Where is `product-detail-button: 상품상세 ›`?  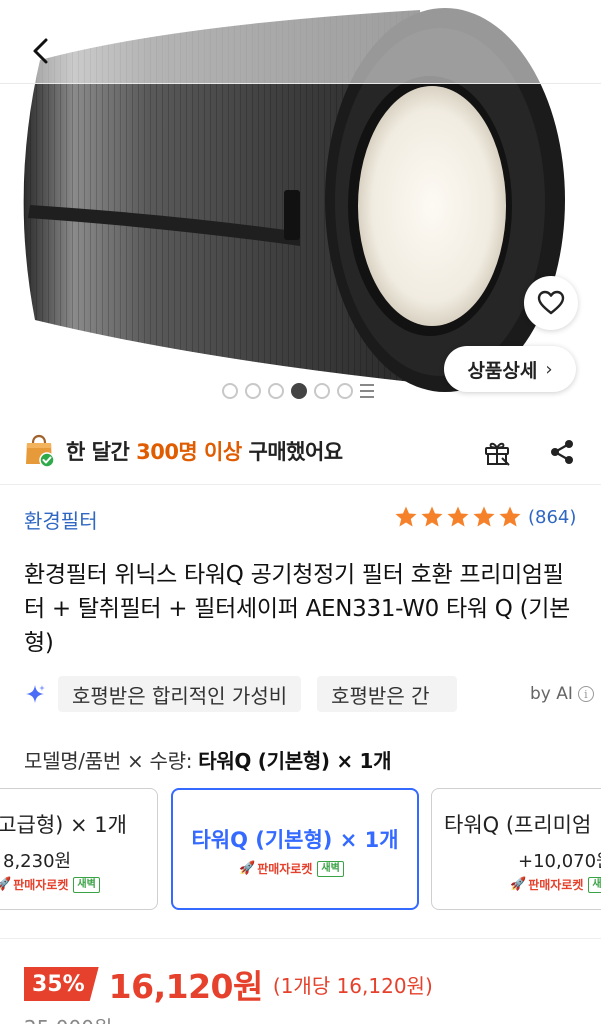
product-detail-button: 상품상세 › is located at coordinates (510, 369).